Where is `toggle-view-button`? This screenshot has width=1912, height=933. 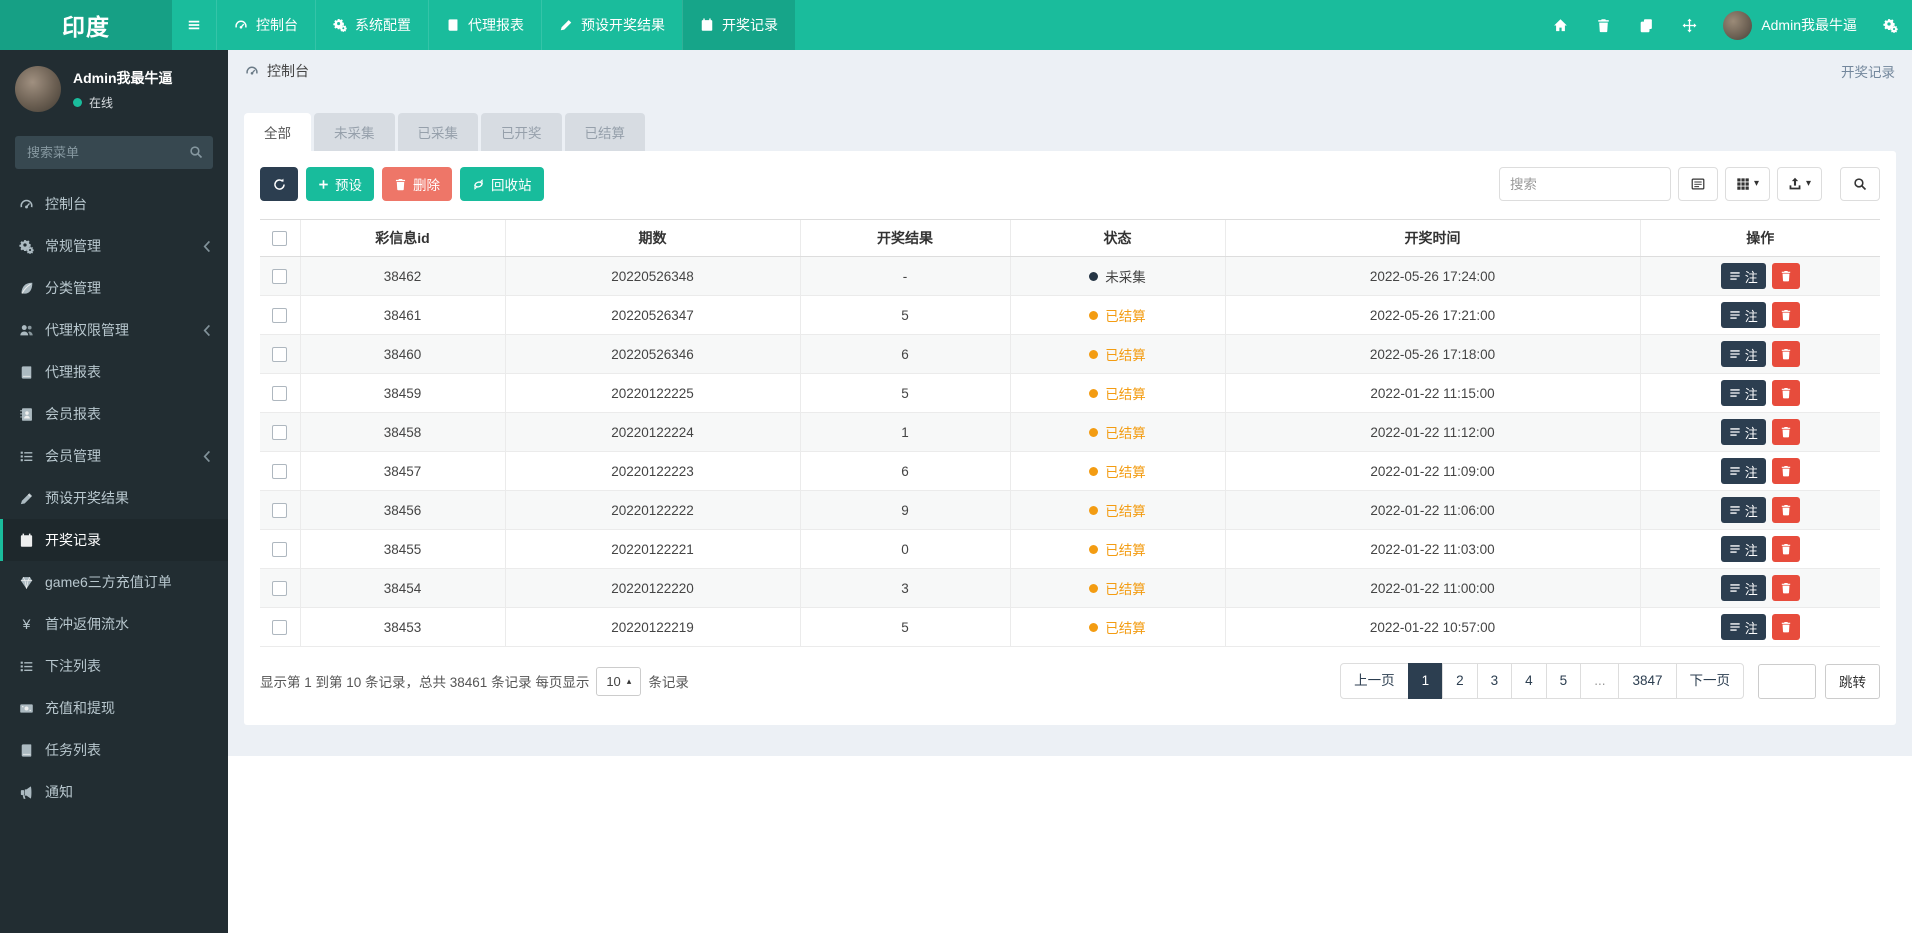 toggle-view-button is located at coordinates (1697, 184).